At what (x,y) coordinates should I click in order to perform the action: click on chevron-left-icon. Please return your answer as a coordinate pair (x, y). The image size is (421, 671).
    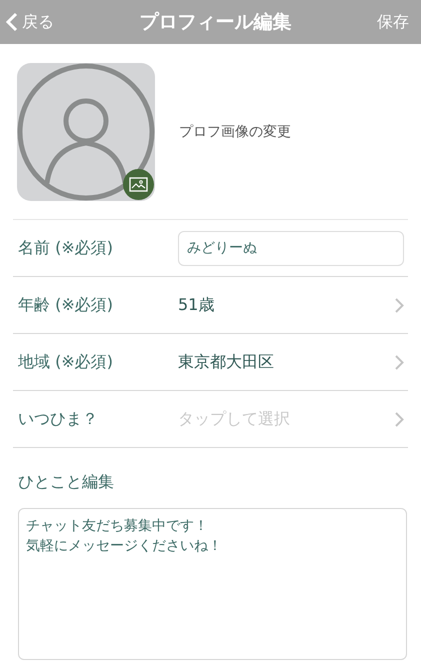
    Looking at the image, I should click on (12, 22).